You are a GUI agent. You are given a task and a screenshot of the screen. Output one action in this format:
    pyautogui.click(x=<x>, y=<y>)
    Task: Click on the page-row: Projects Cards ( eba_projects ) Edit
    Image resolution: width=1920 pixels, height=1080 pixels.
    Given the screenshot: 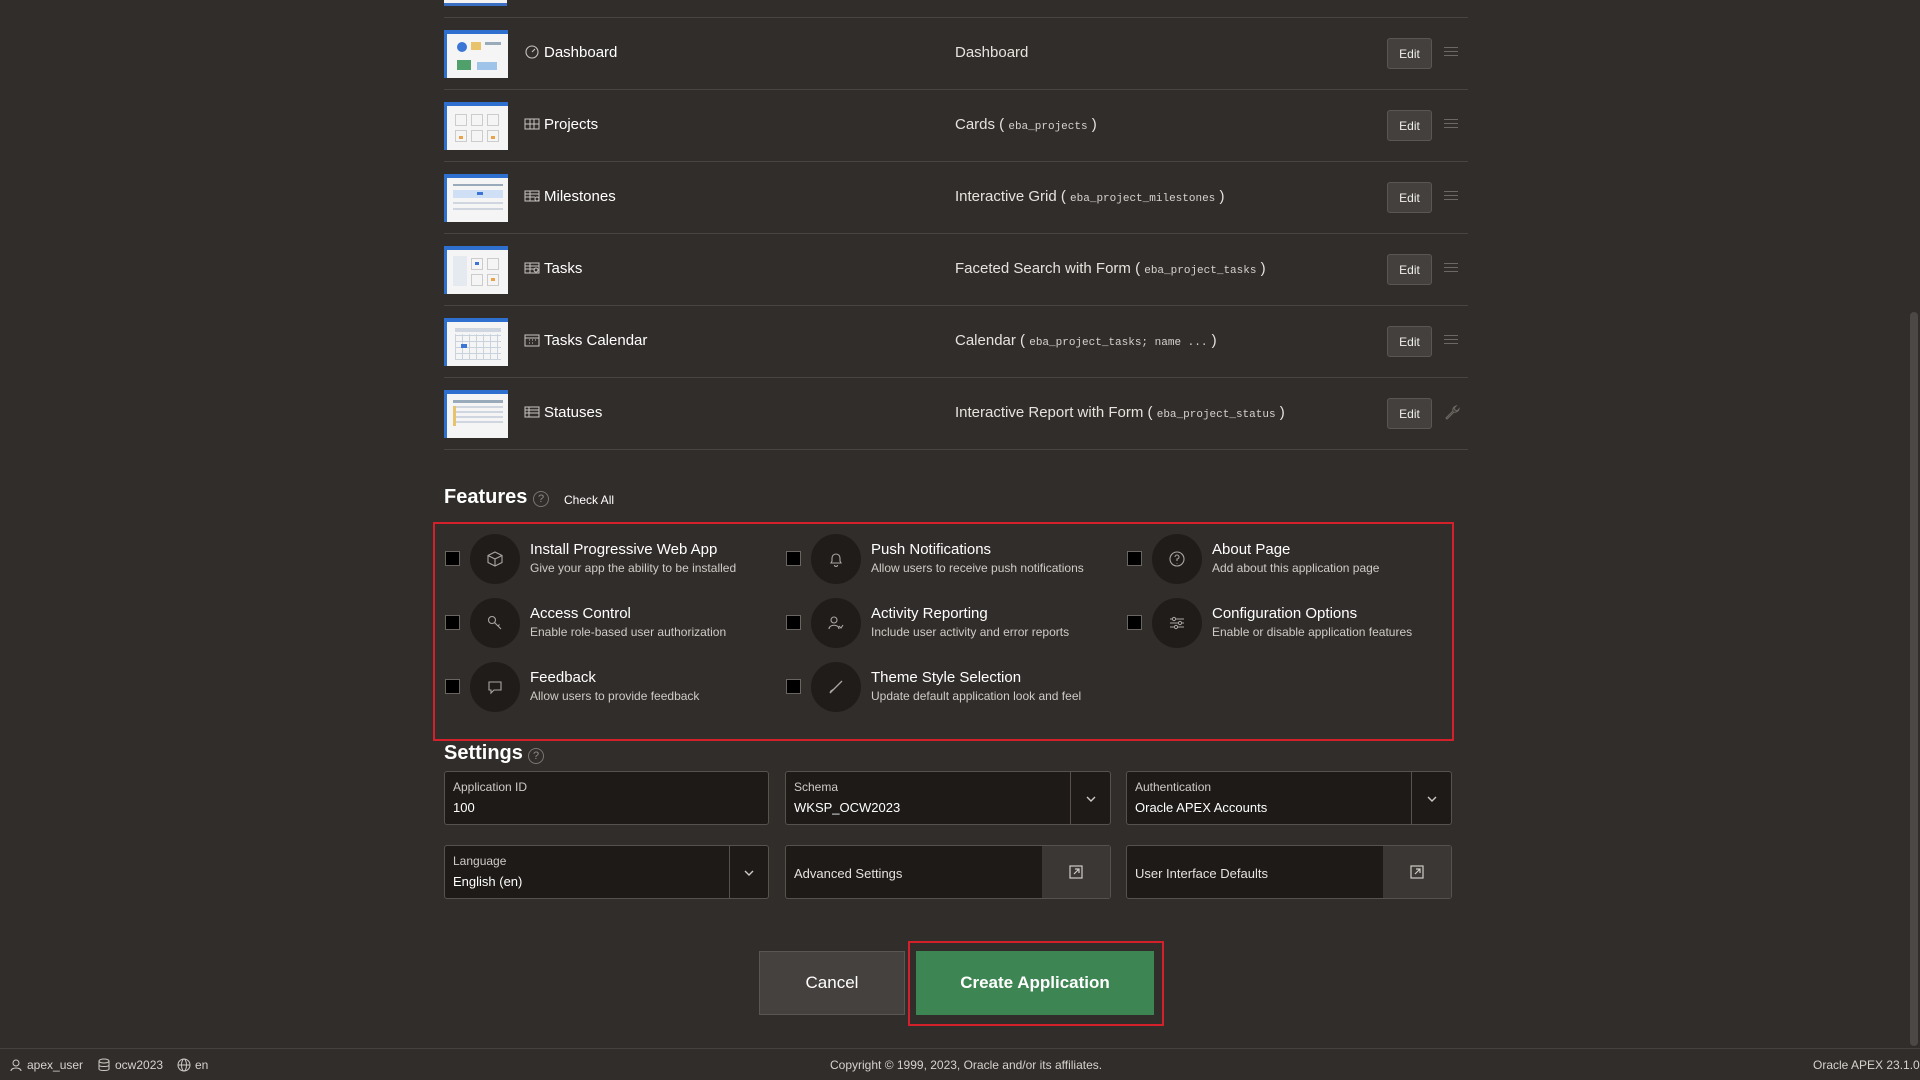 What is the action you would take?
    pyautogui.click(x=956, y=126)
    